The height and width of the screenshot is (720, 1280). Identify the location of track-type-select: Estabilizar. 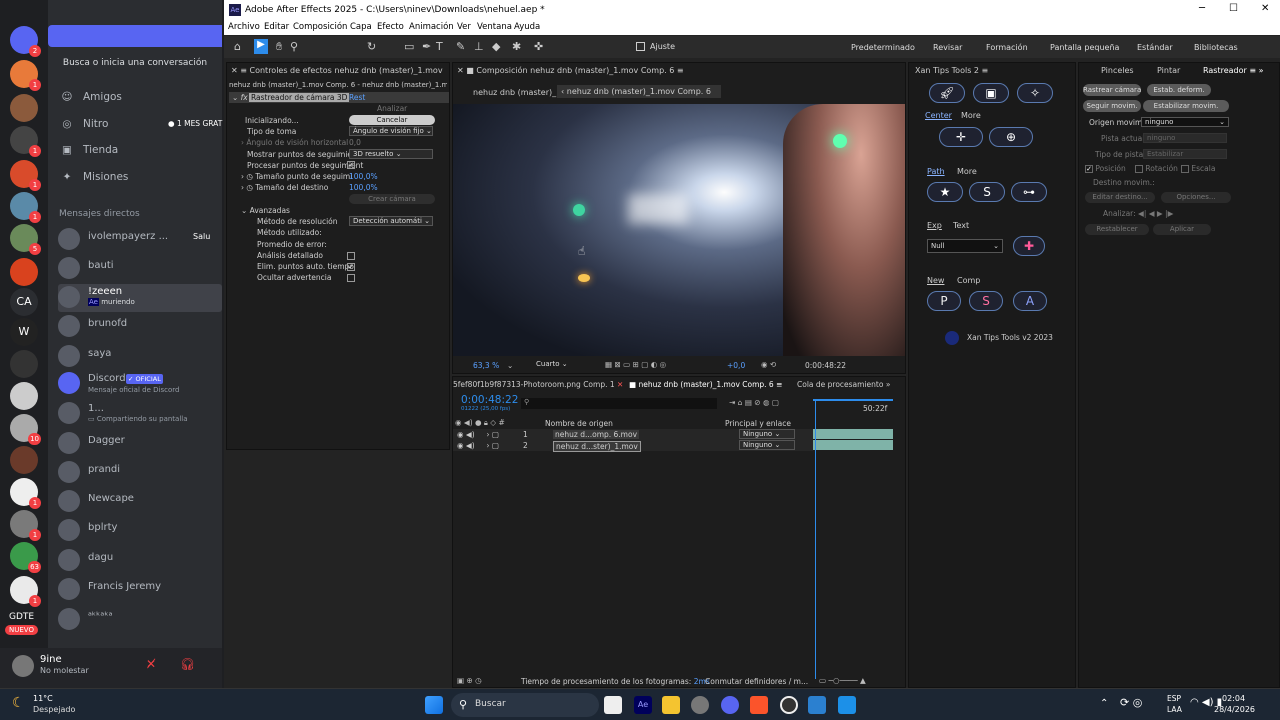
(1185, 154).